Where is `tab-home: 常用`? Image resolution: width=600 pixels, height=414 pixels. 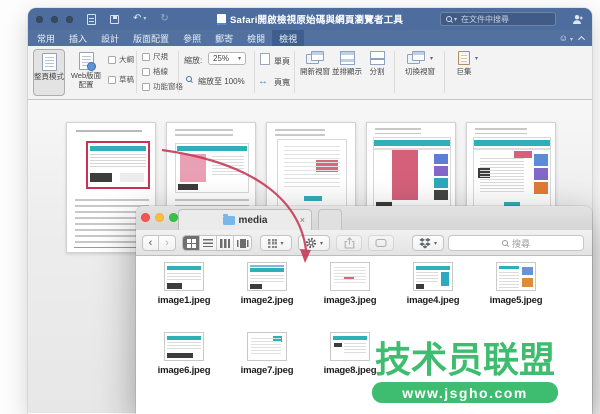
tab-home: 常用 is located at coordinates (46, 38).